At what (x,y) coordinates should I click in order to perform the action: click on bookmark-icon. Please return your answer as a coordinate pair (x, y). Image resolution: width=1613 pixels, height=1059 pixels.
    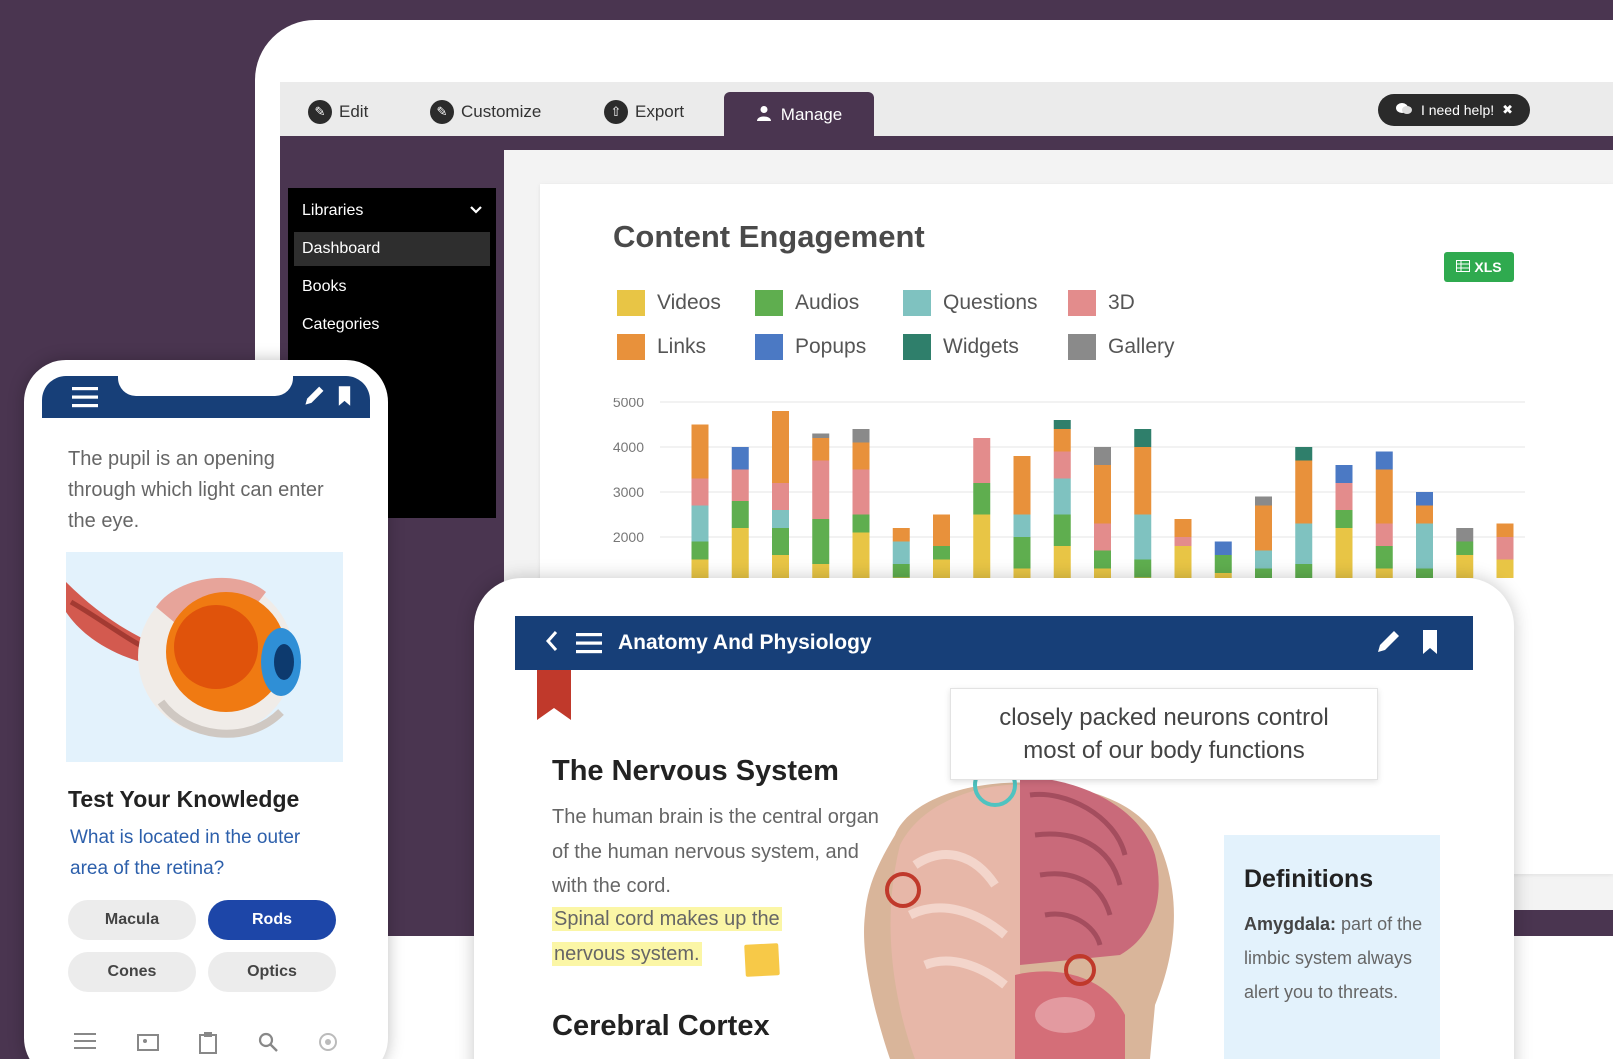
    Looking at the image, I should click on (1430, 644).